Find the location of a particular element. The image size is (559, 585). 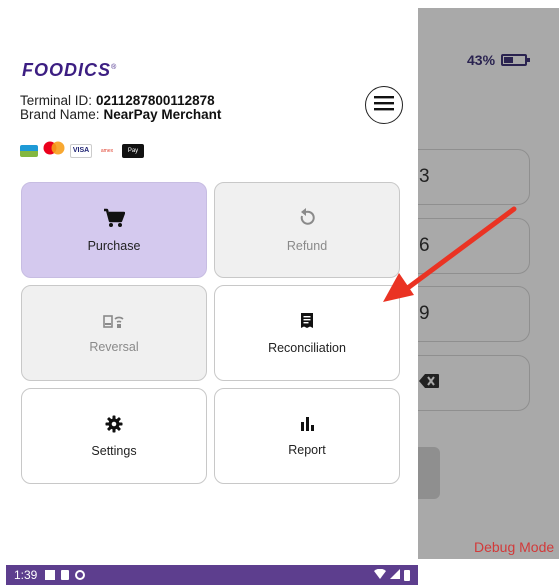

system-status-bar: 1:39 is located at coordinates (212, 575).